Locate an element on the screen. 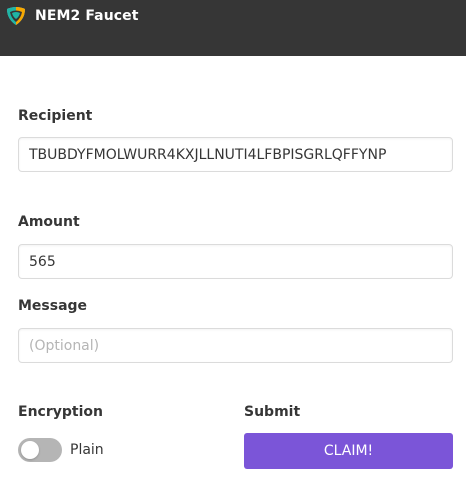 The height and width of the screenshot is (483, 466). encryption-label: Encryption is located at coordinates (60, 412).